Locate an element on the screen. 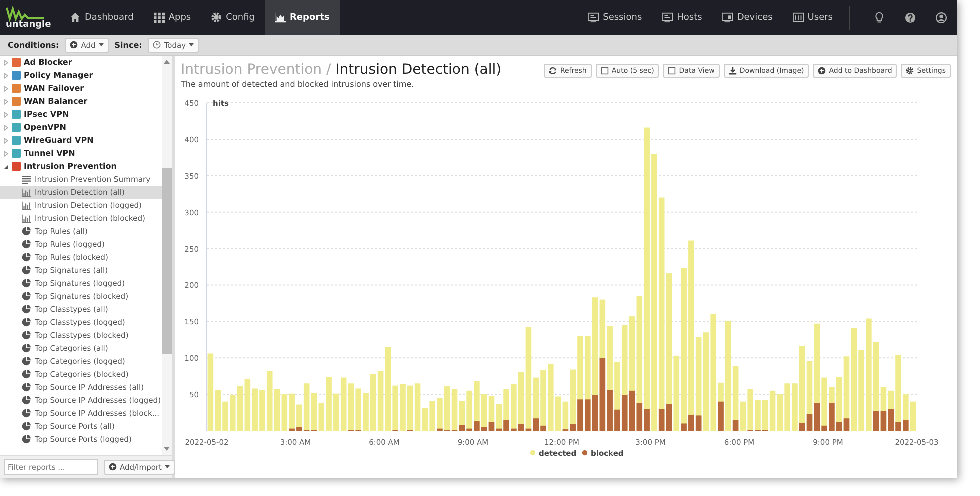 This screenshot has width=980, height=496. settings-icon is located at coordinates (910, 71).